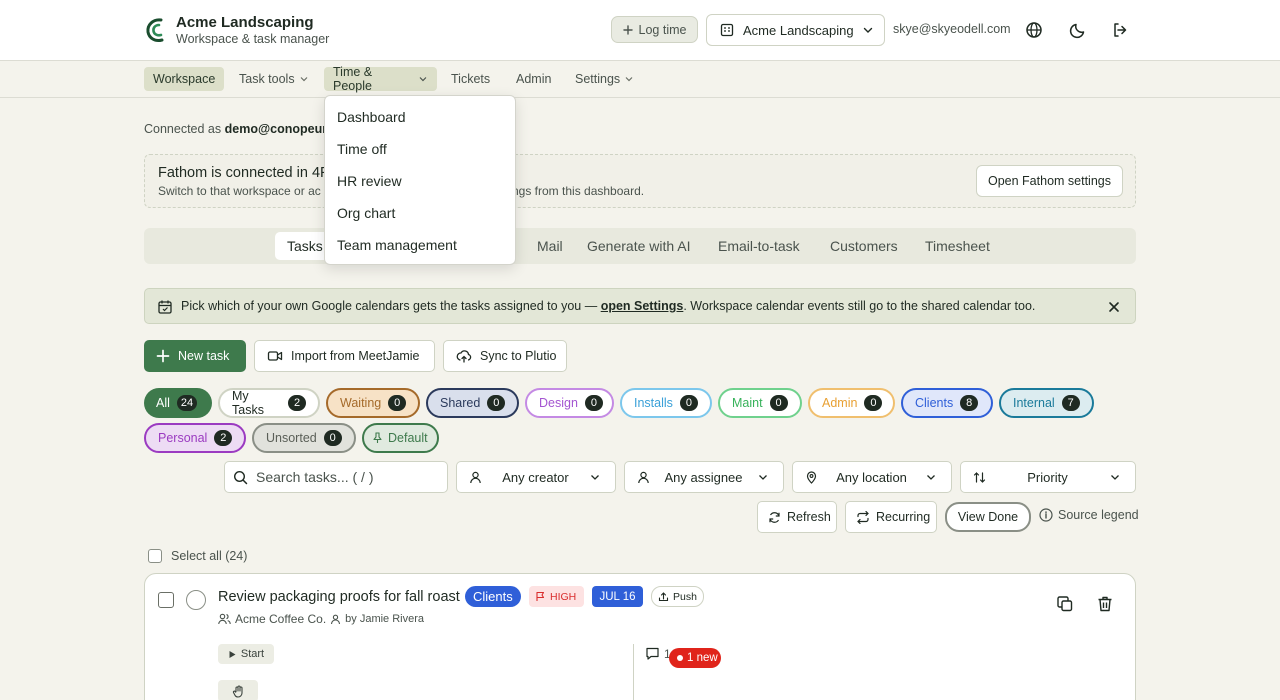 The width and height of the screenshot is (1280, 700). I want to click on chip-clients: Clients 8, so click(947, 403).